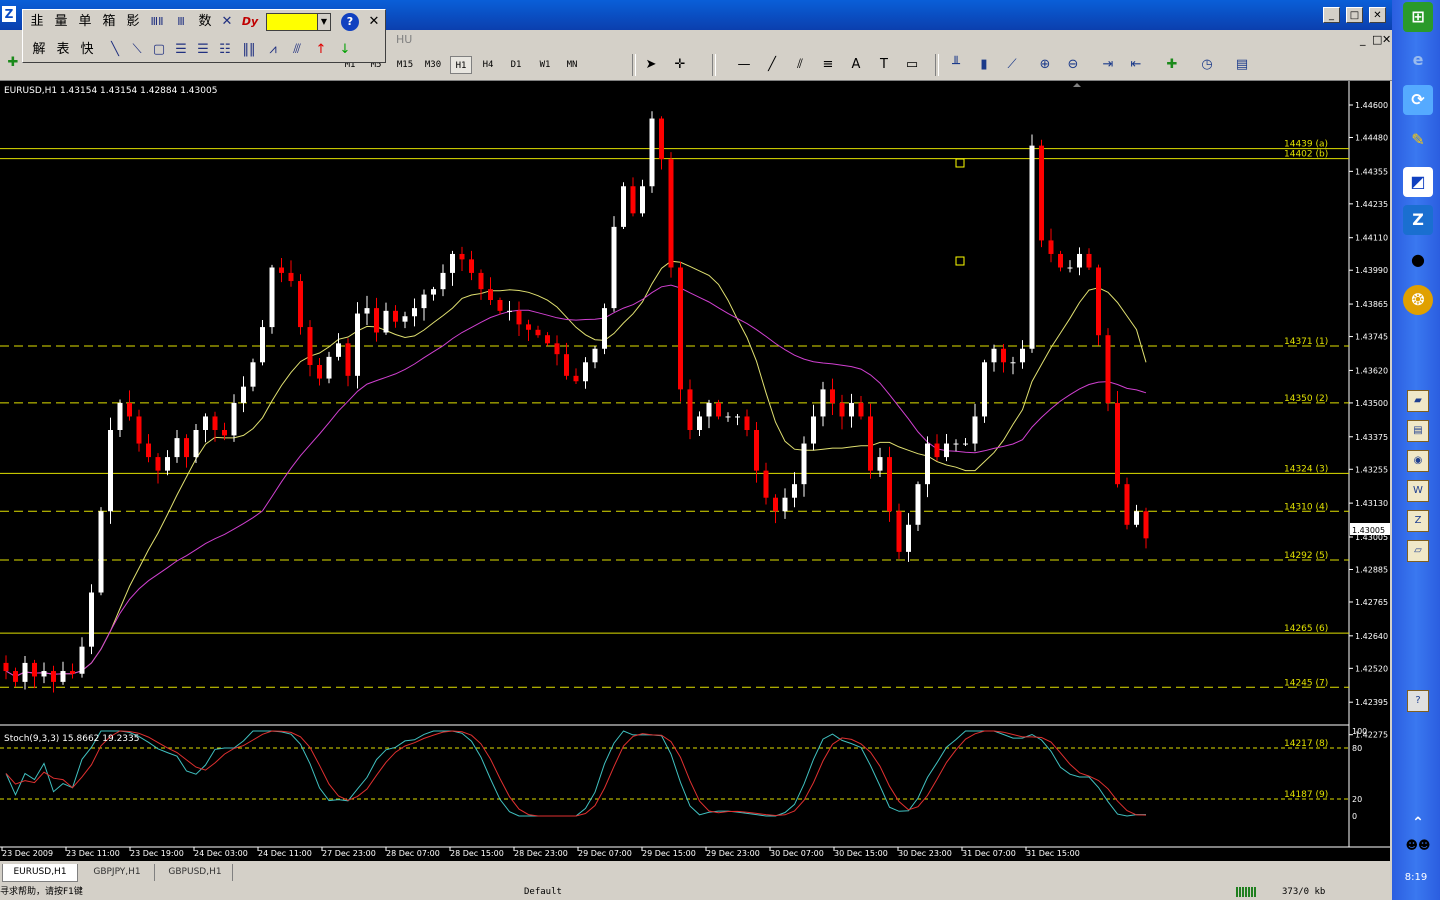  Describe the element at coordinates (205, 22) in the screenshot. I see `float-tool-8: 数` at that location.